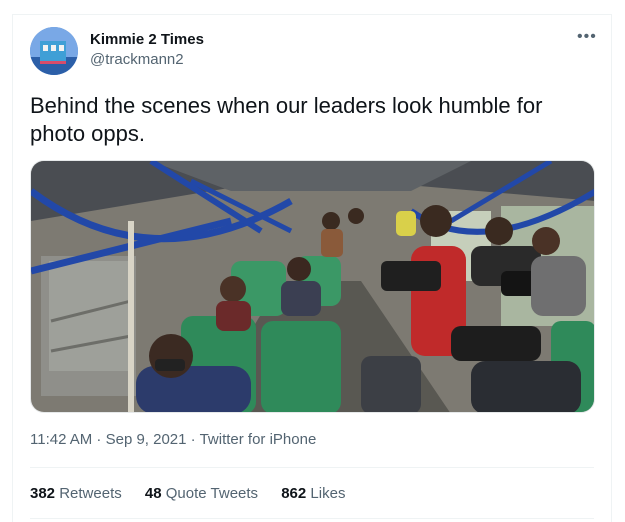 The image size is (625, 522). I want to click on more-options-icon: •••, so click(587, 37).